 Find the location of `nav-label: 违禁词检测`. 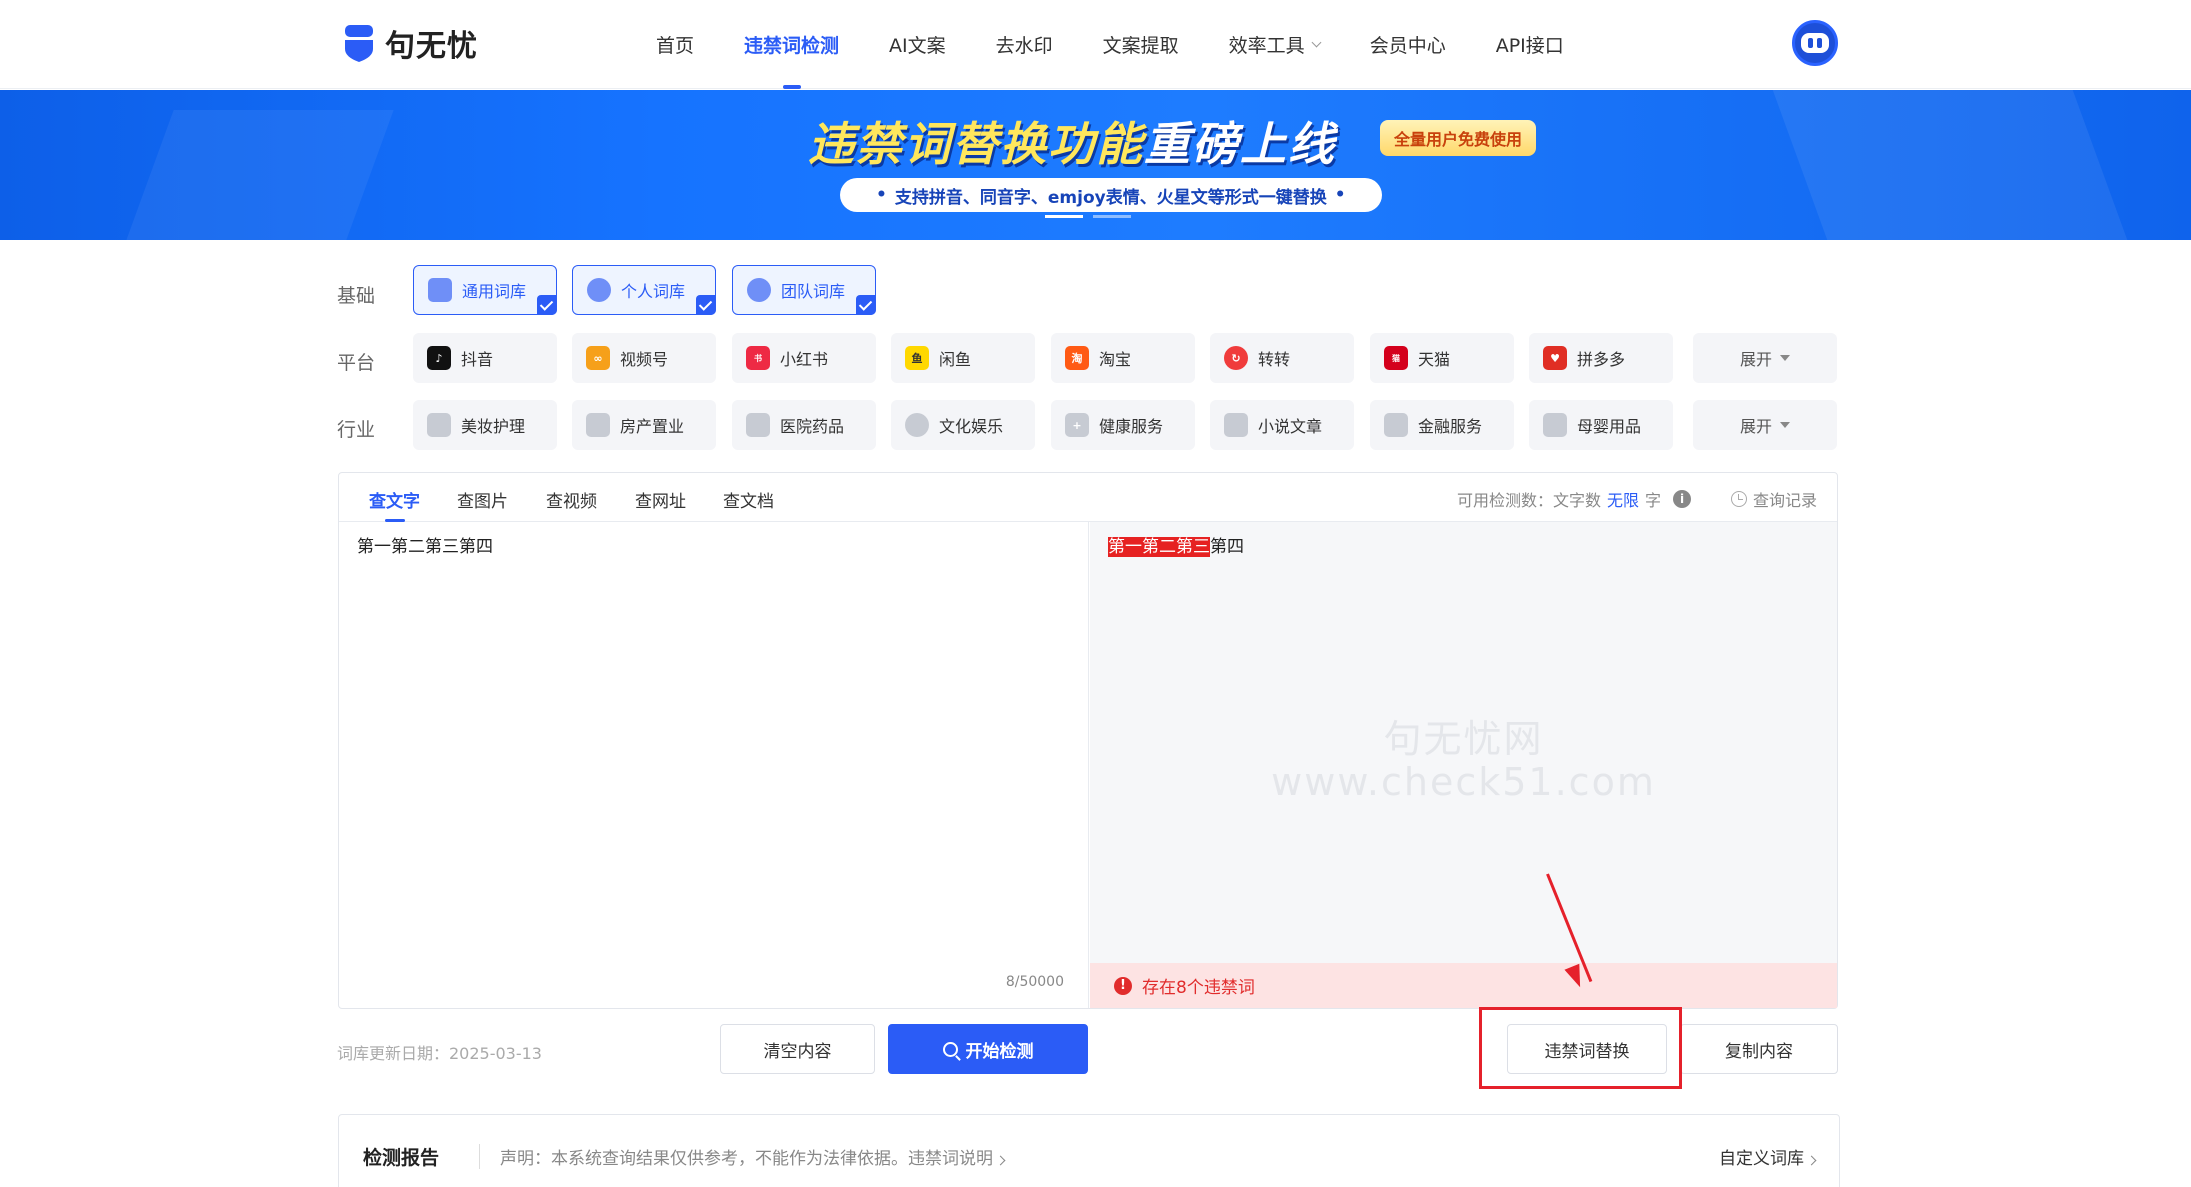

nav-label: 违禁词检测 is located at coordinates (792, 46).